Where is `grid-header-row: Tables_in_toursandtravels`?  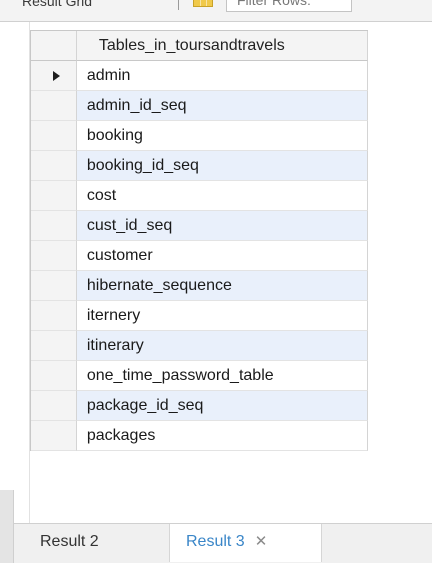 grid-header-row: Tables_in_toursandtravels is located at coordinates (199, 46).